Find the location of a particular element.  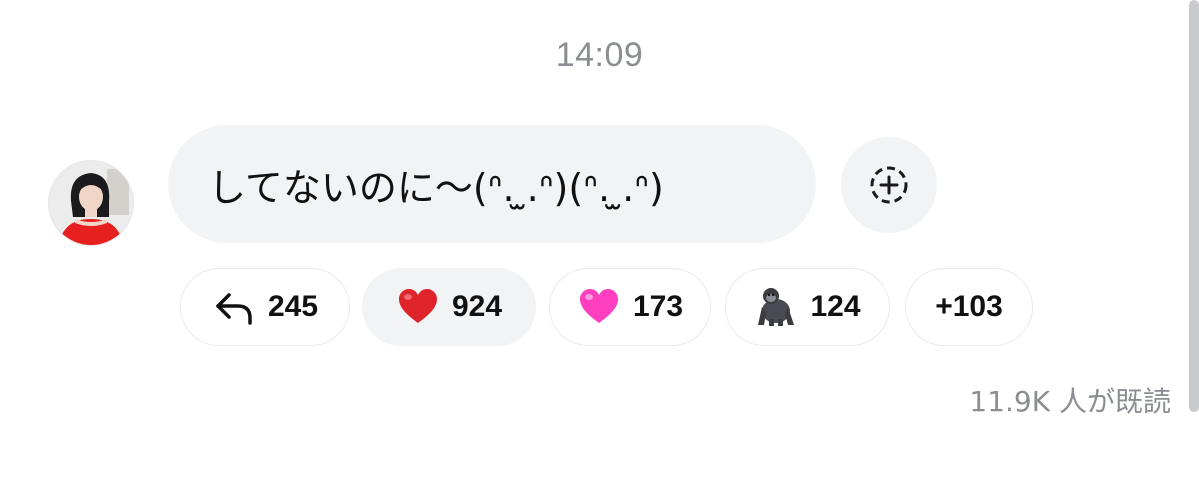

message-bubble: してないのに〜(ᐢ. ̫.ᐢ)(ᐢ. ̫.ᐢ) is located at coordinates (492, 184).